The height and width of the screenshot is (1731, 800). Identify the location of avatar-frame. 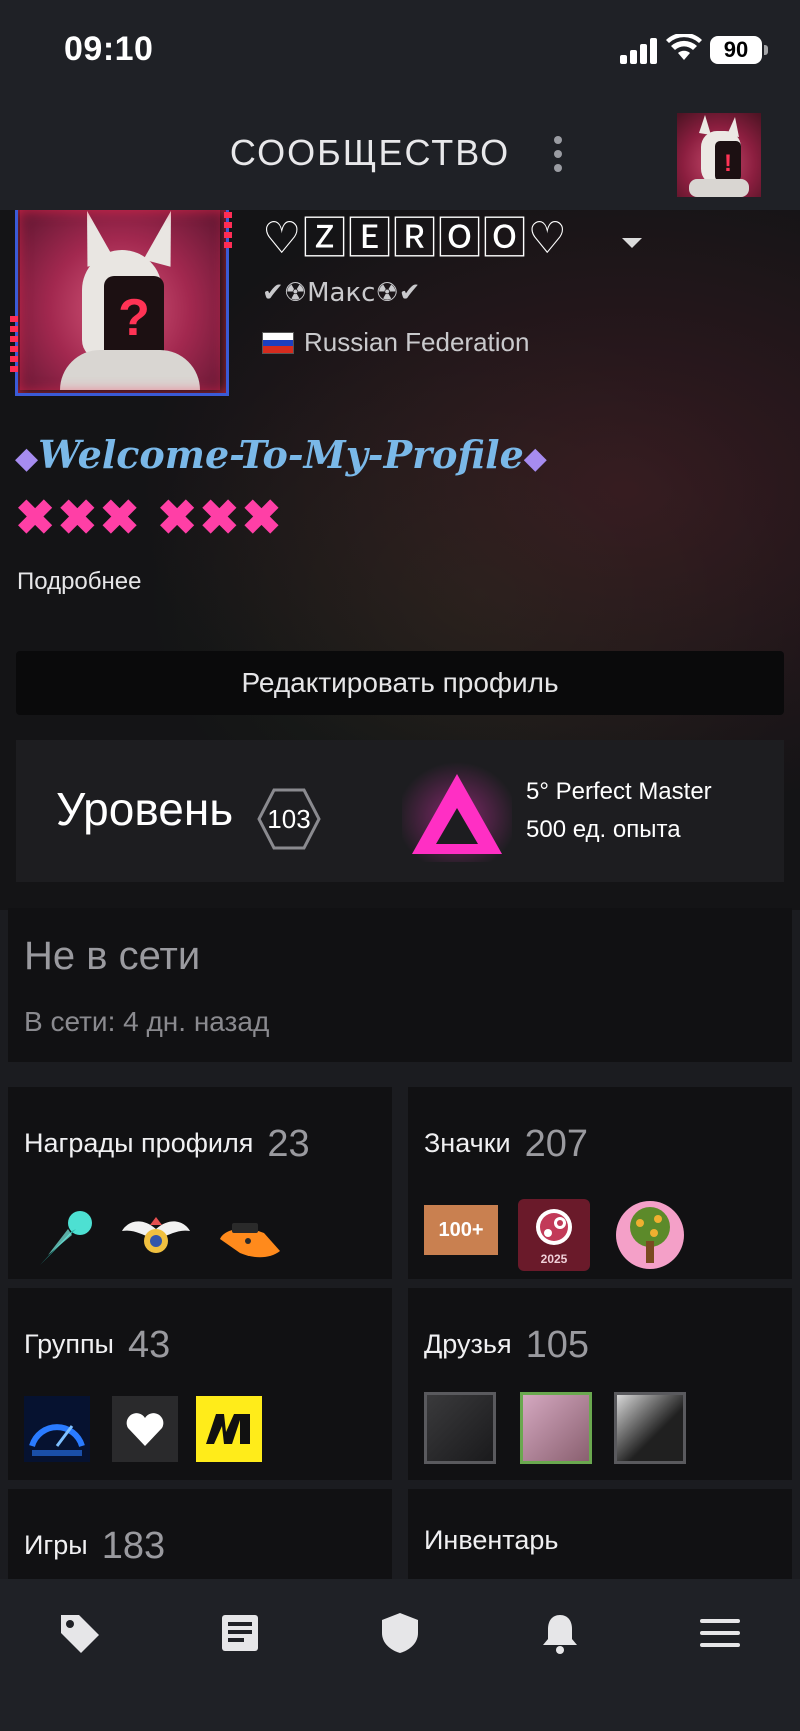
(122, 303).